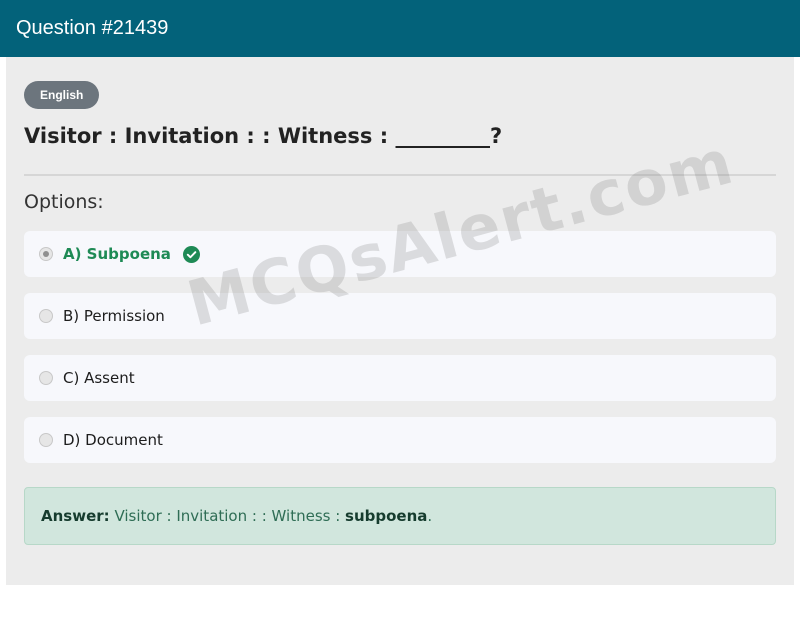 This screenshot has width=800, height=617. Describe the element at coordinates (400, 175) in the screenshot. I see `divider` at that location.